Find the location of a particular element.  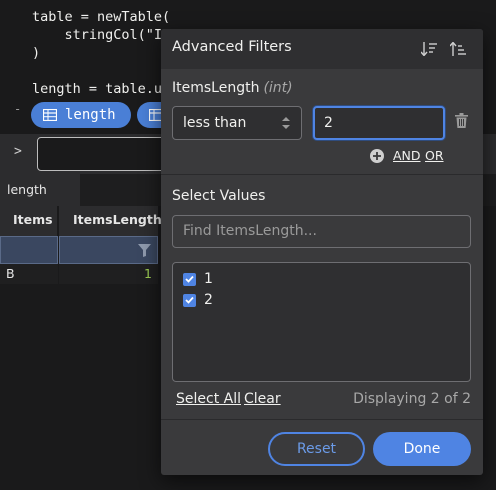

code-line: table = newTable( is located at coordinates (101, 17).